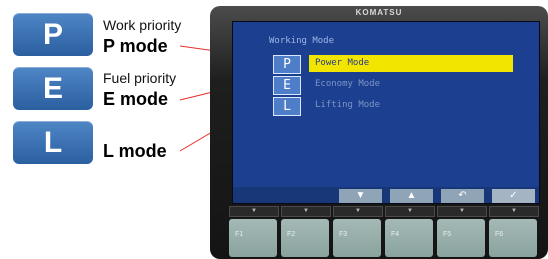 The image size is (548, 259). What do you see at coordinates (514, 211) in the screenshot?
I see `f6-tab-indicator: ▼` at bounding box center [514, 211].